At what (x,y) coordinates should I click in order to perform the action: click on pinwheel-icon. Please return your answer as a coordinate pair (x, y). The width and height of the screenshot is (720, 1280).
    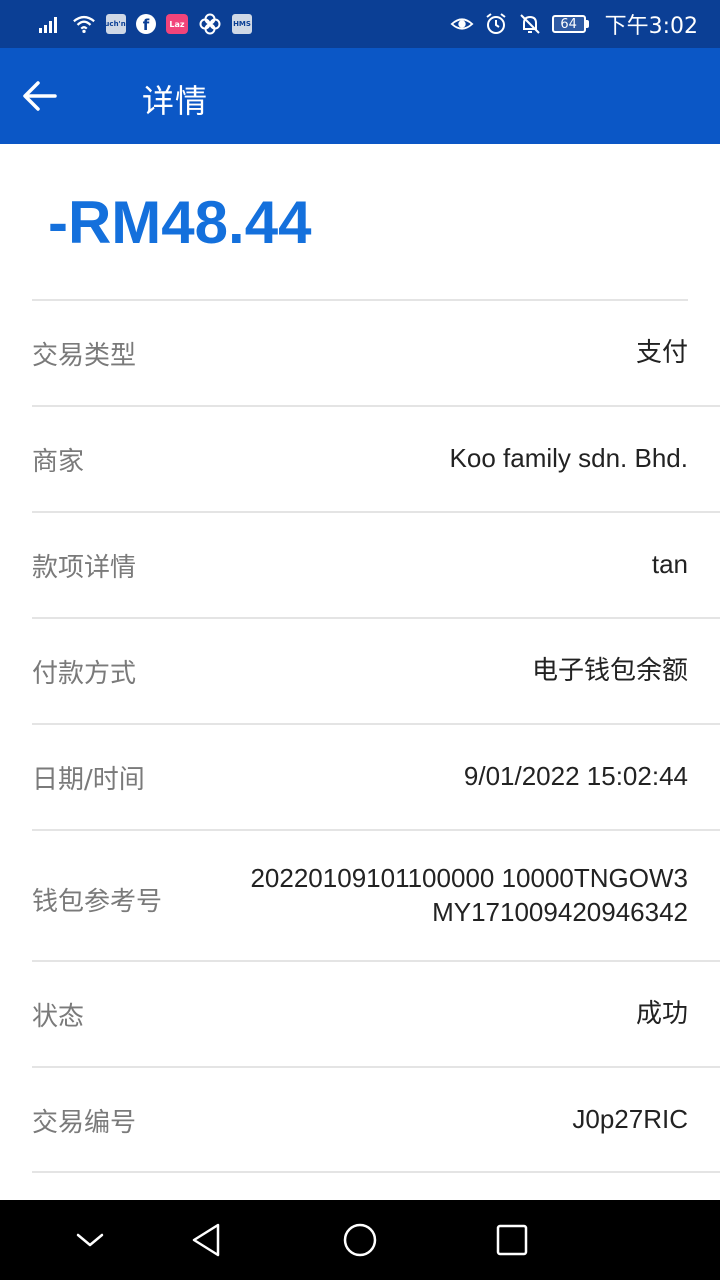
    Looking at the image, I should click on (210, 24).